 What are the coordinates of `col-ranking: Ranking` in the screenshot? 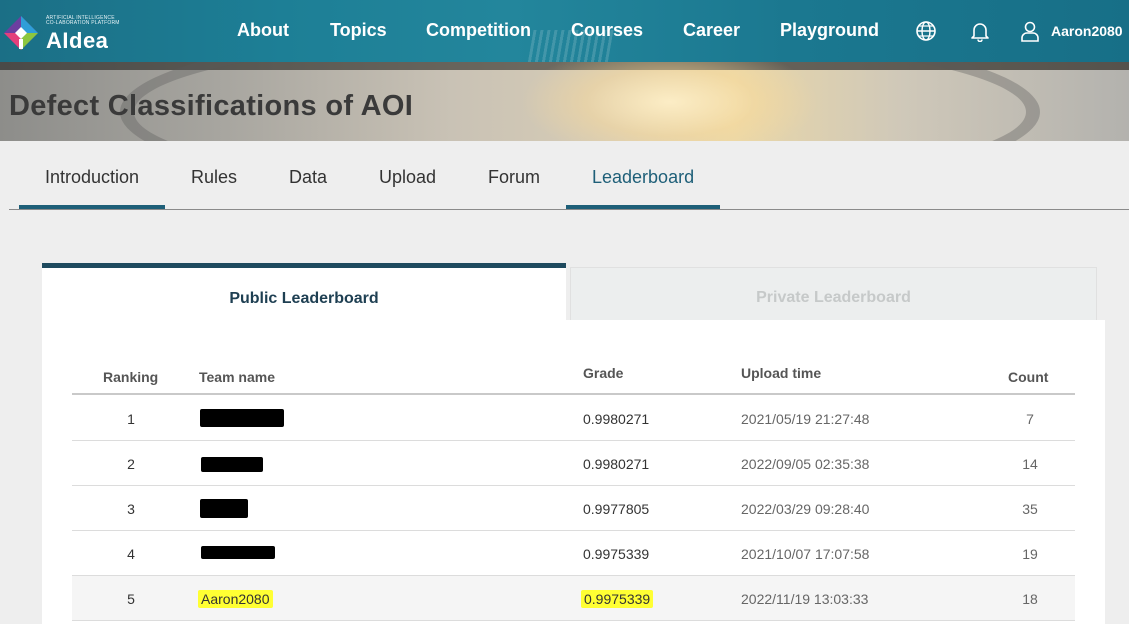 It's located at (131, 377).